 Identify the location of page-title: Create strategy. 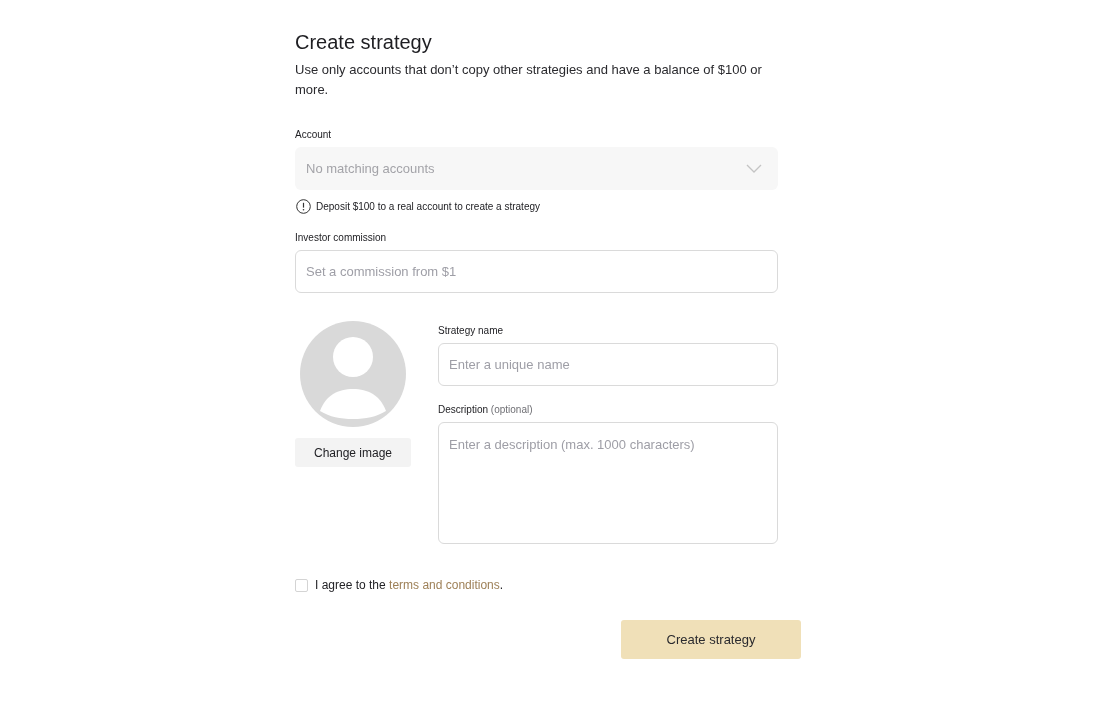
(364, 42).